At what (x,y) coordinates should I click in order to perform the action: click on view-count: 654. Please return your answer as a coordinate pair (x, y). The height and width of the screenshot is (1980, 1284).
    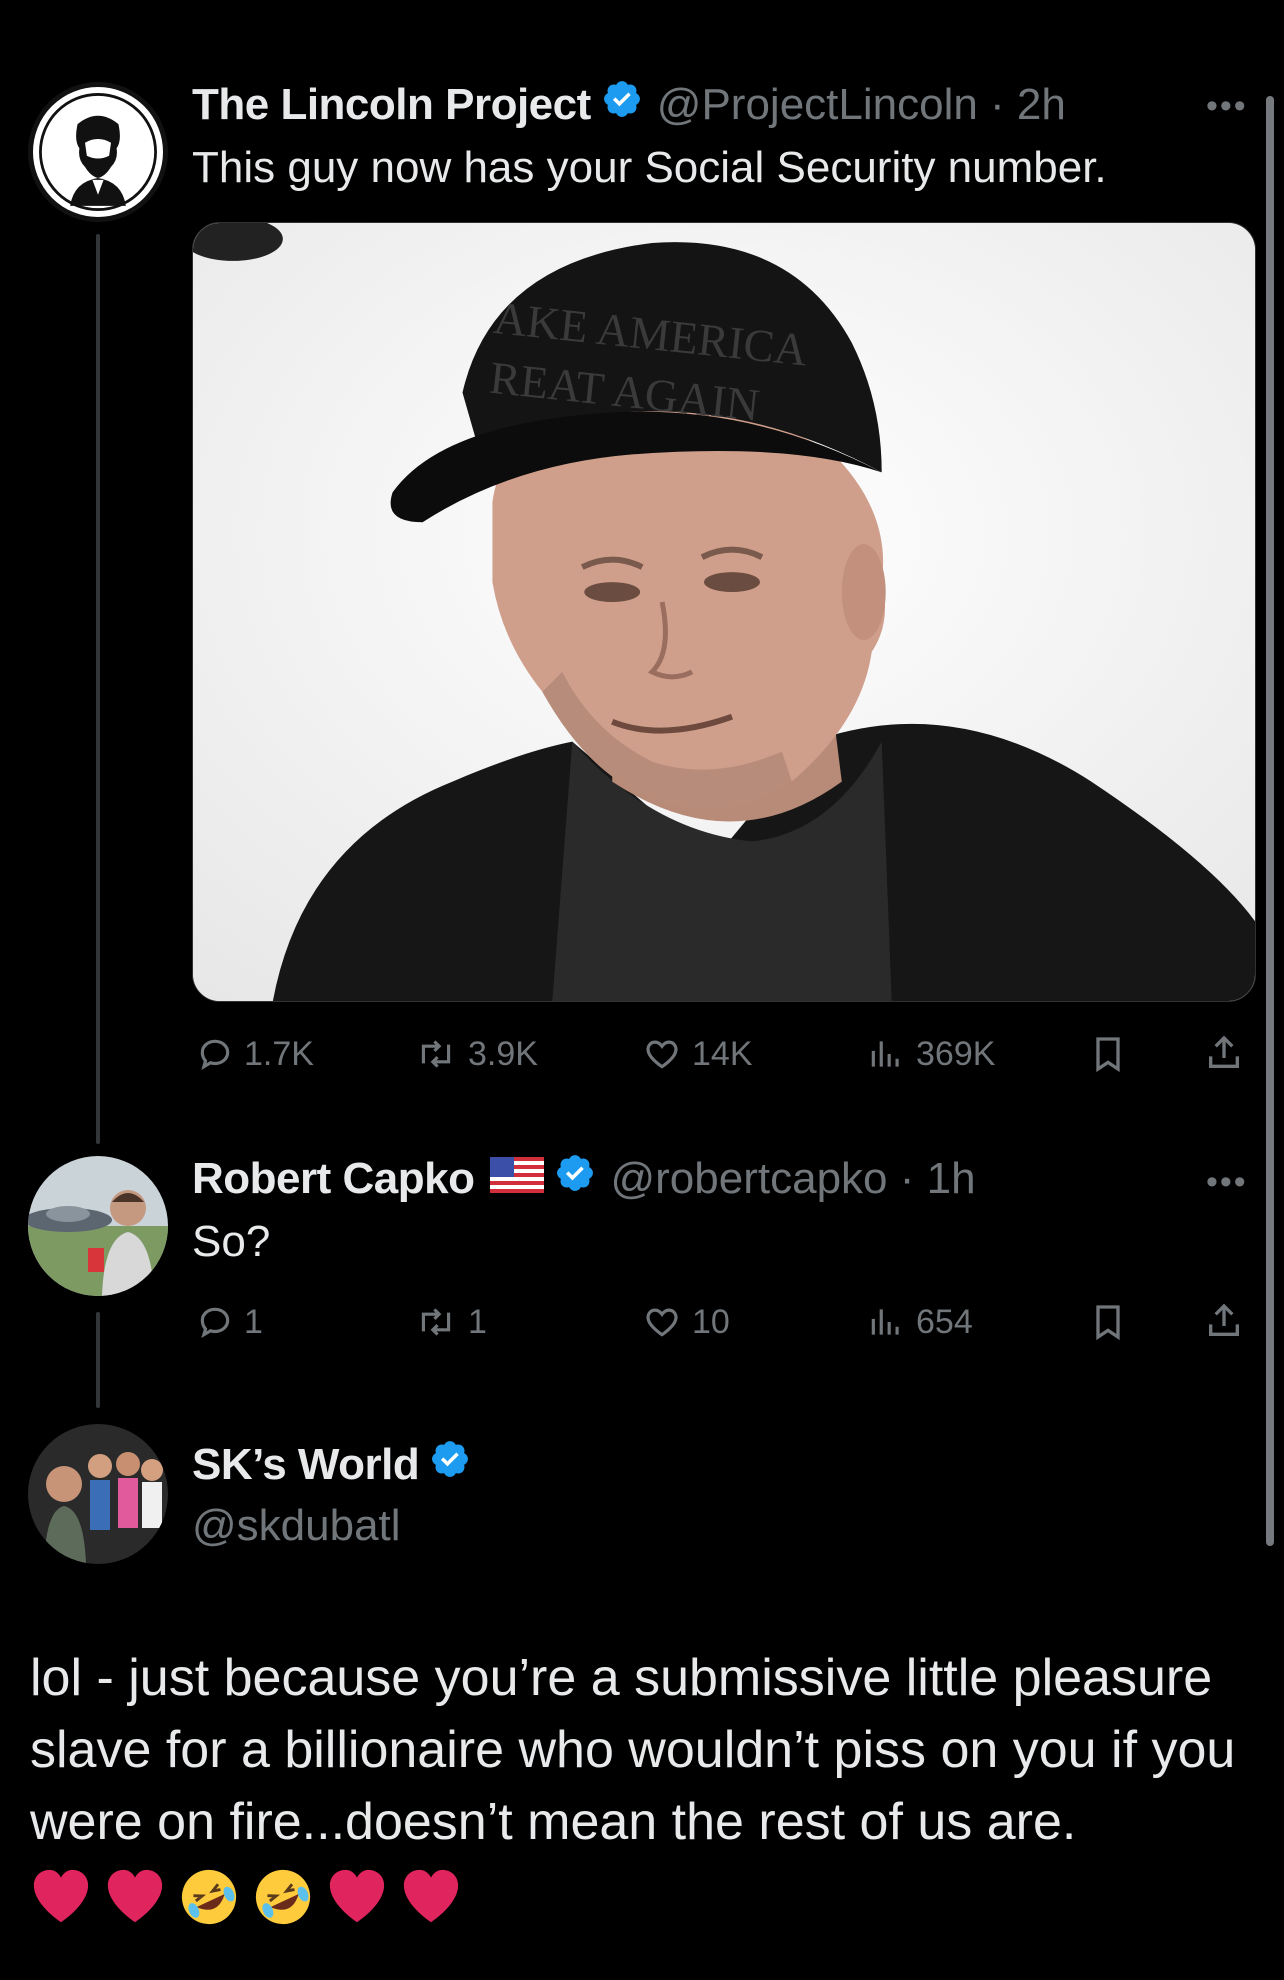
    Looking at the image, I should click on (944, 1322).